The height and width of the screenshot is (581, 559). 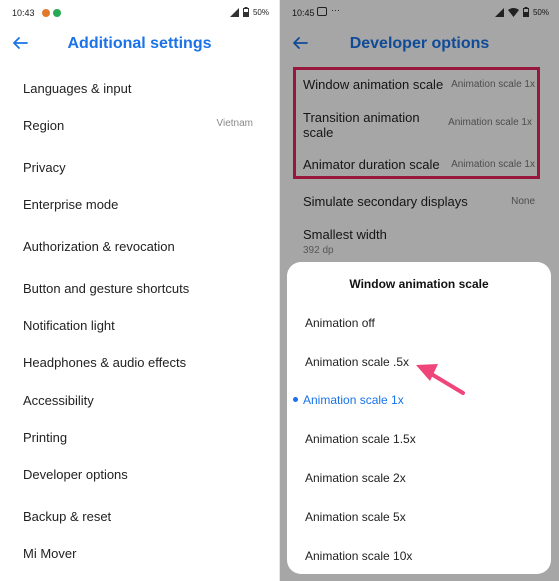 I want to click on settings-item-languages: Languages & input, so click(x=144, y=88).